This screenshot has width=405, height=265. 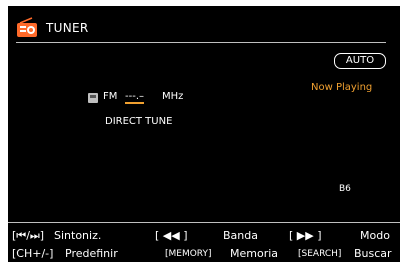 I want to click on radio-icon, so click(x=27, y=27).